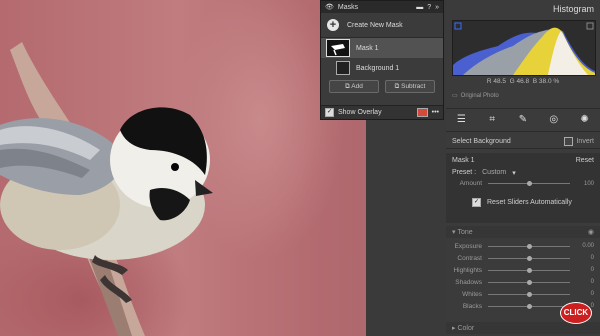  I want to click on reset-sliders-checkbox: ✓, so click(476, 202).